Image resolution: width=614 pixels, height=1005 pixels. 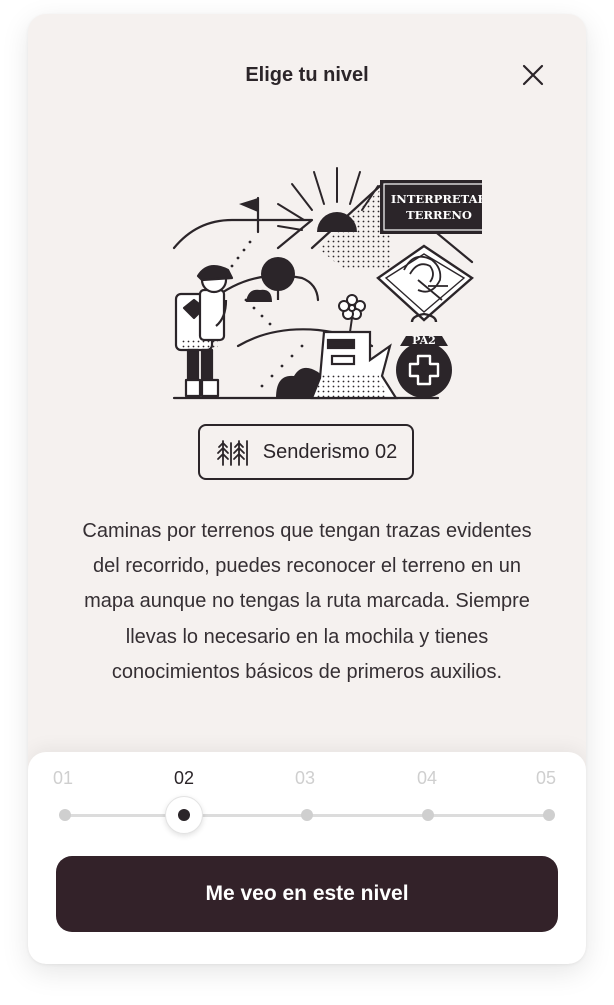 I want to click on level-label-03: 03, so click(x=305, y=778).